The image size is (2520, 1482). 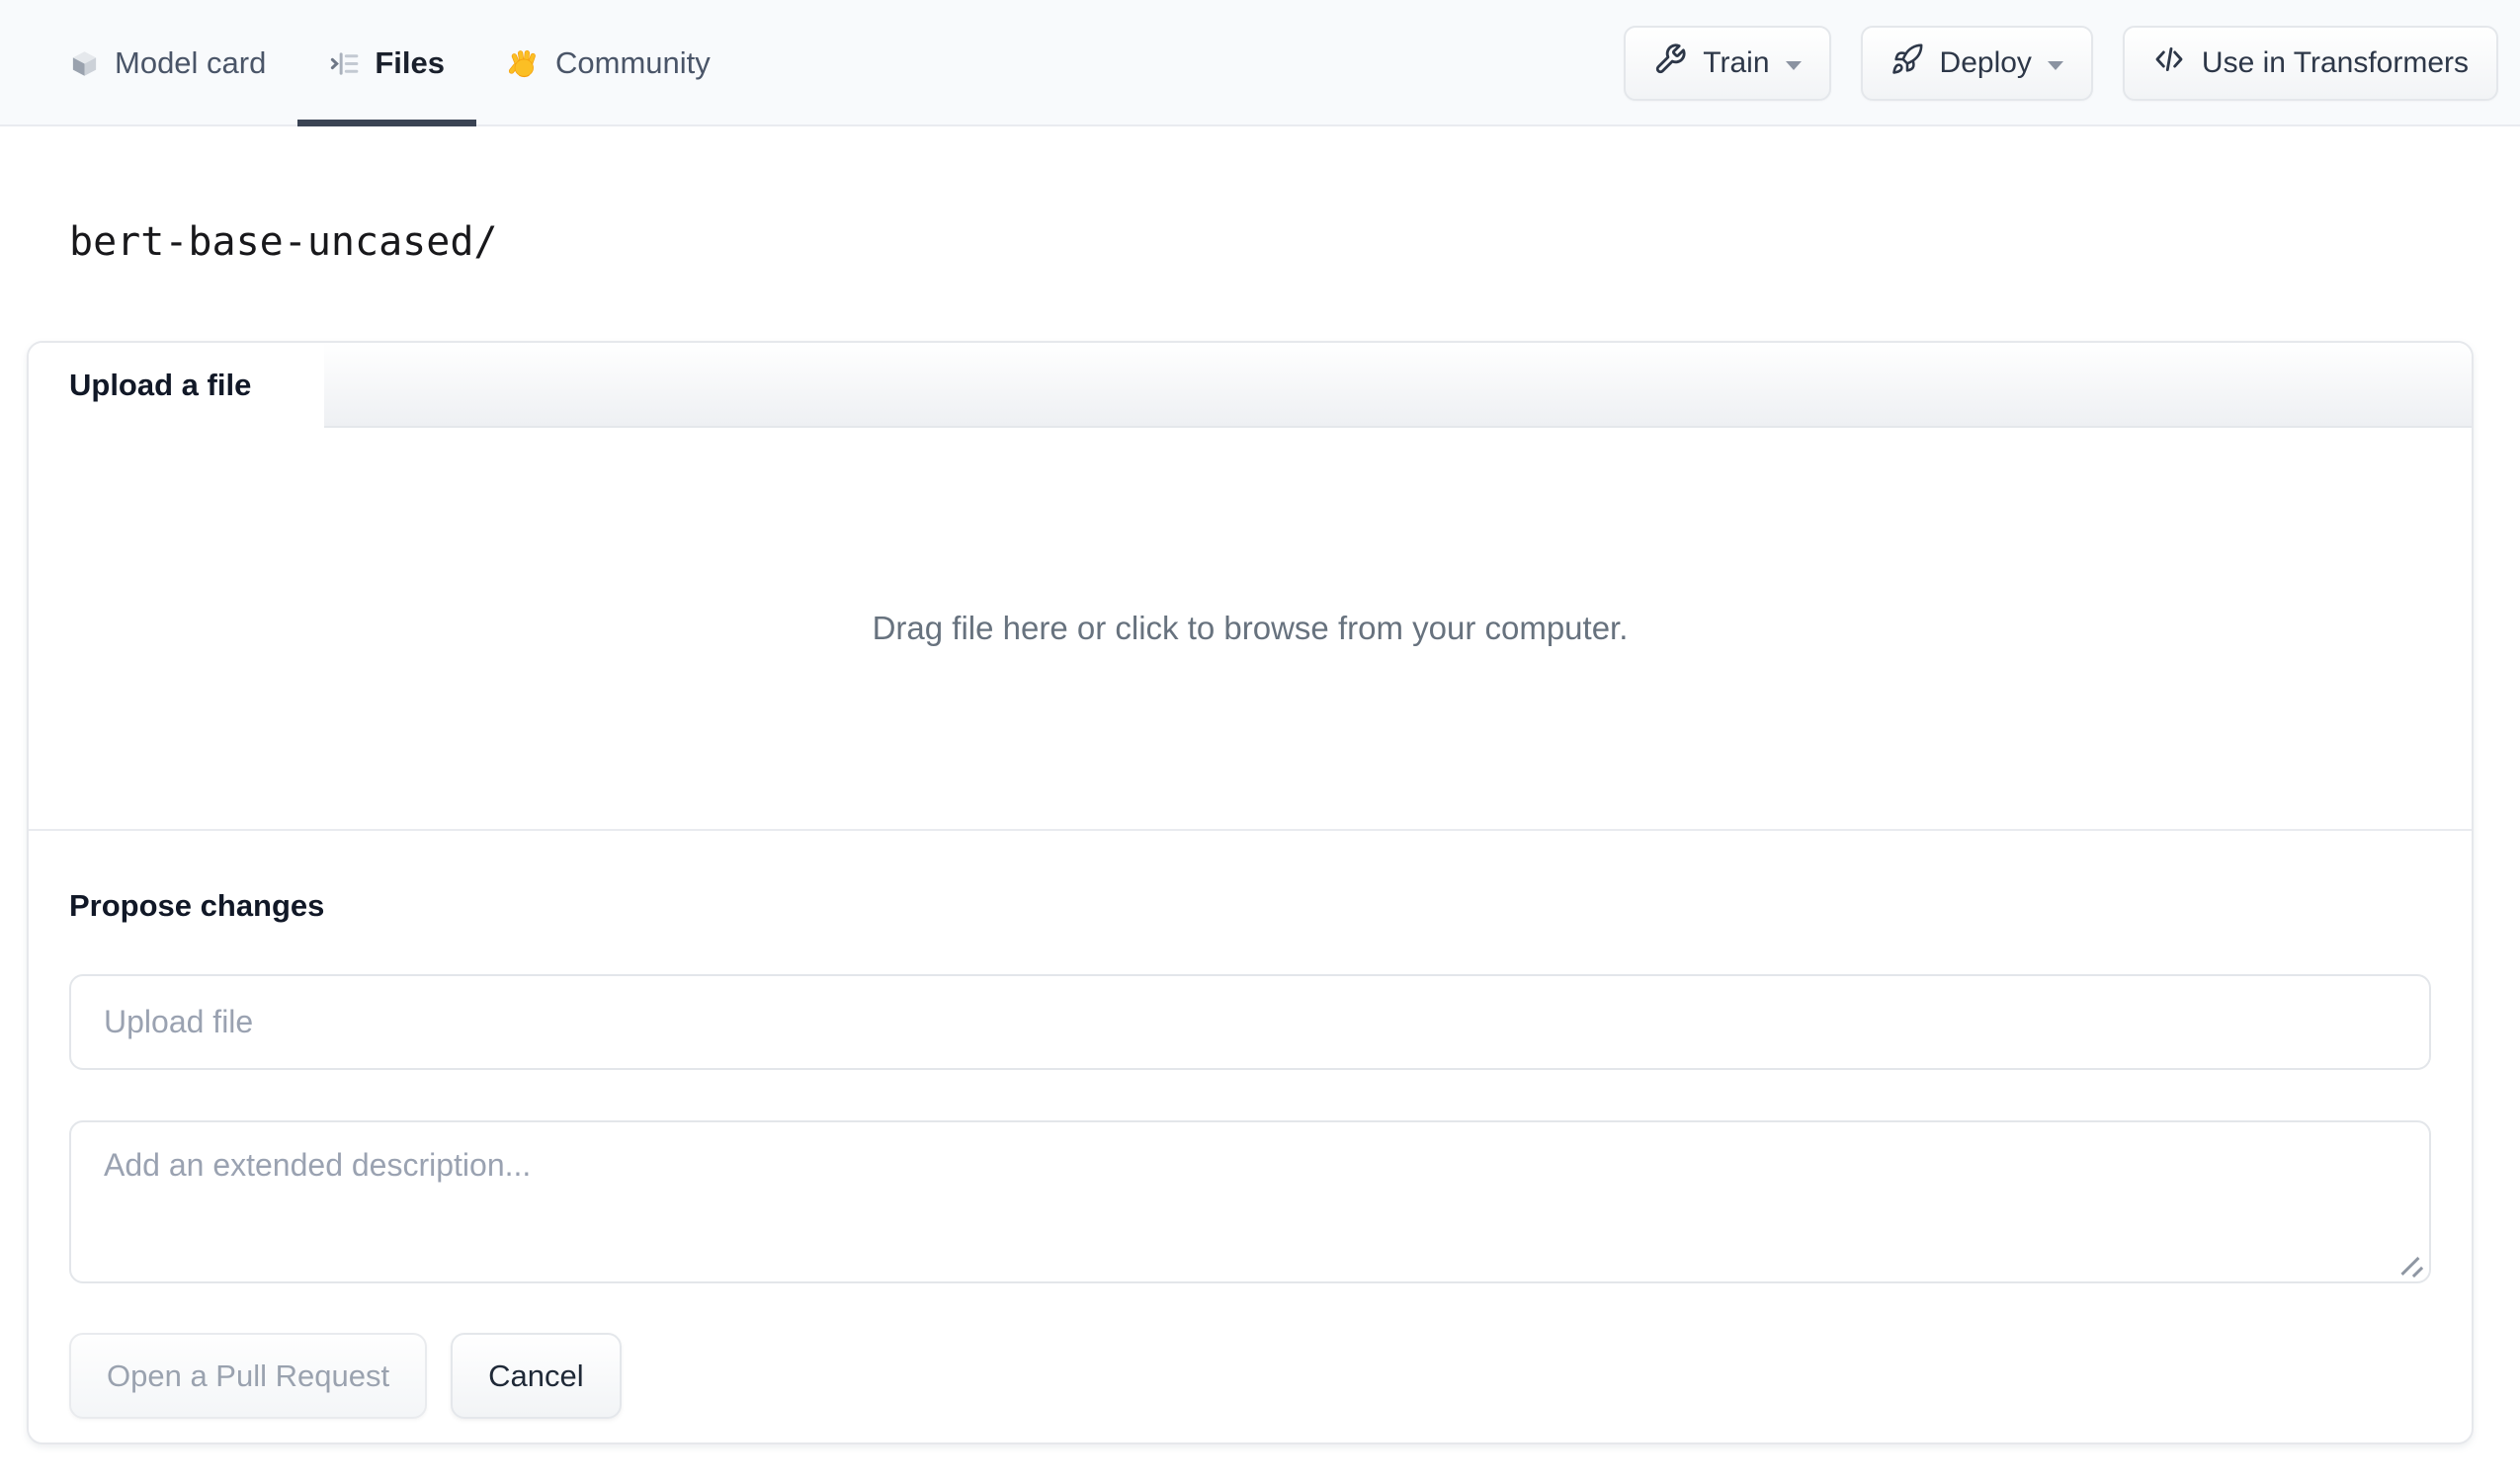 I want to click on tab-community: Community, so click(x=609, y=63).